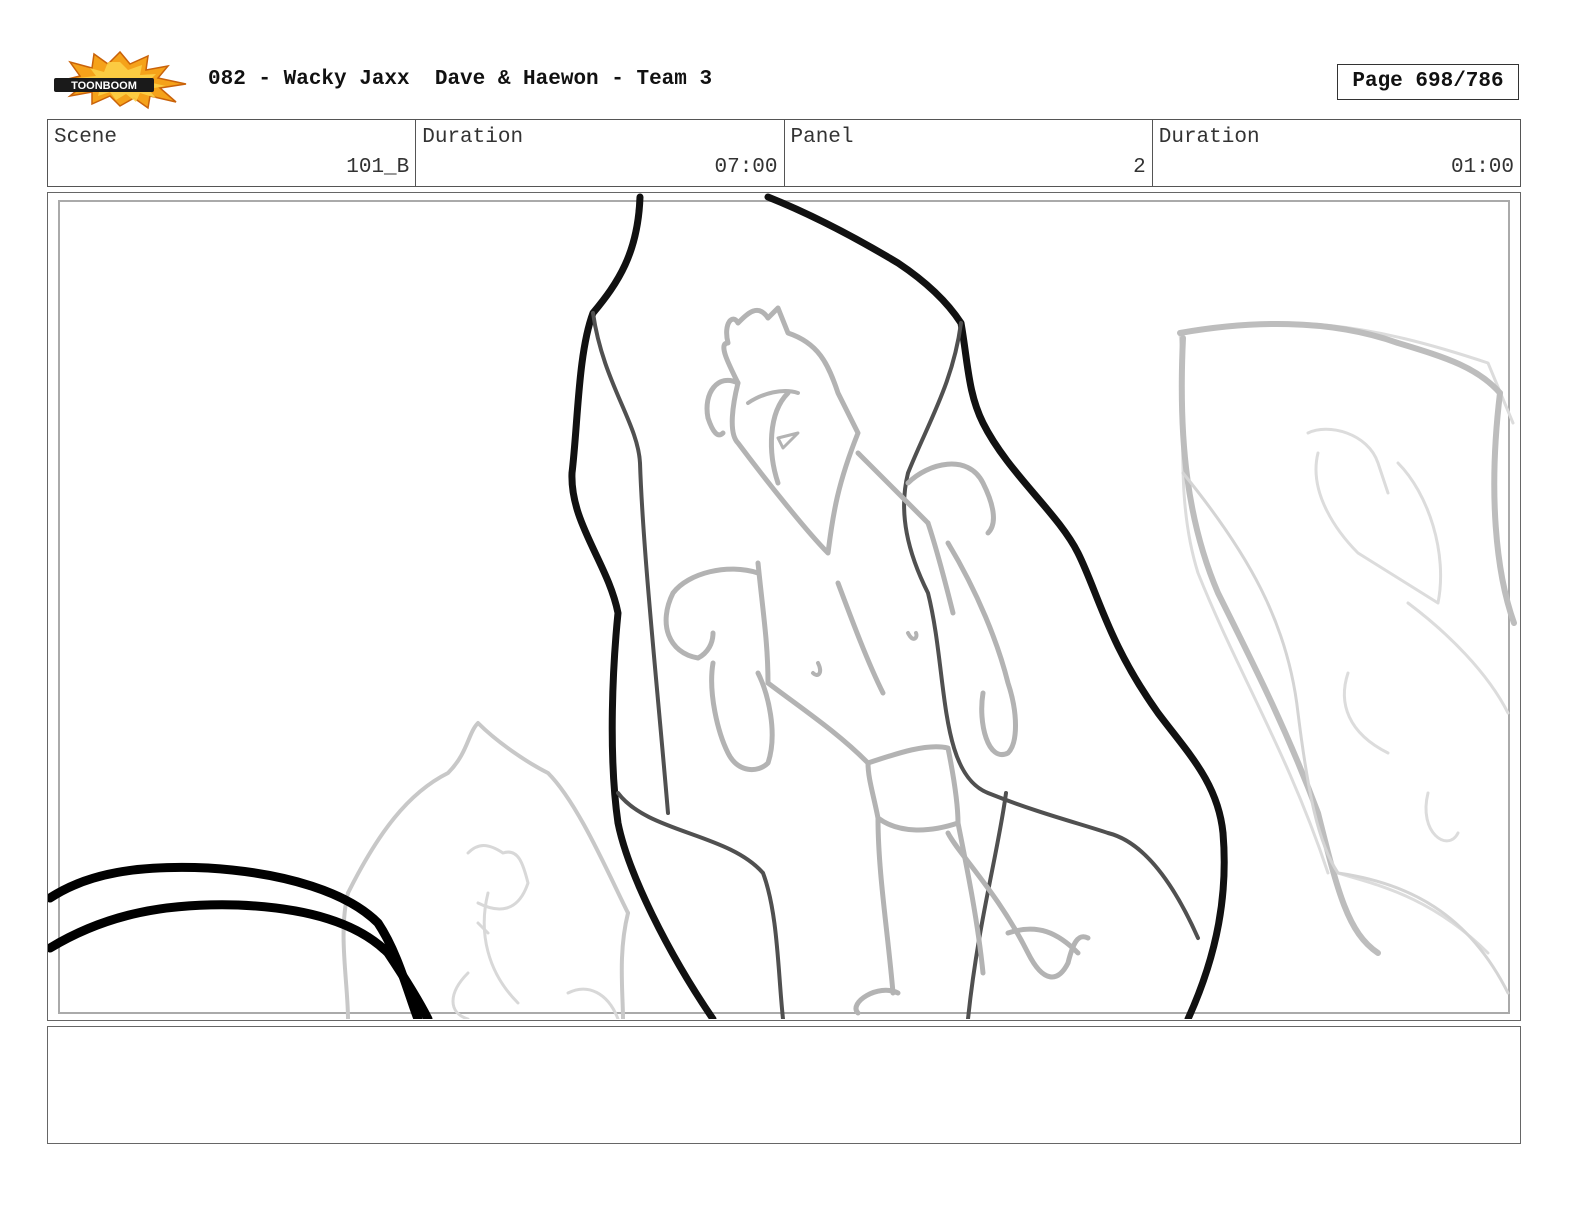 The image size is (1582, 1225). Describe the element at coordinates (460, 79) in the screenshot. I see `storyboard-title: 082 - Wacky Jaxx Dave & Haewon - Team 3` at that location.